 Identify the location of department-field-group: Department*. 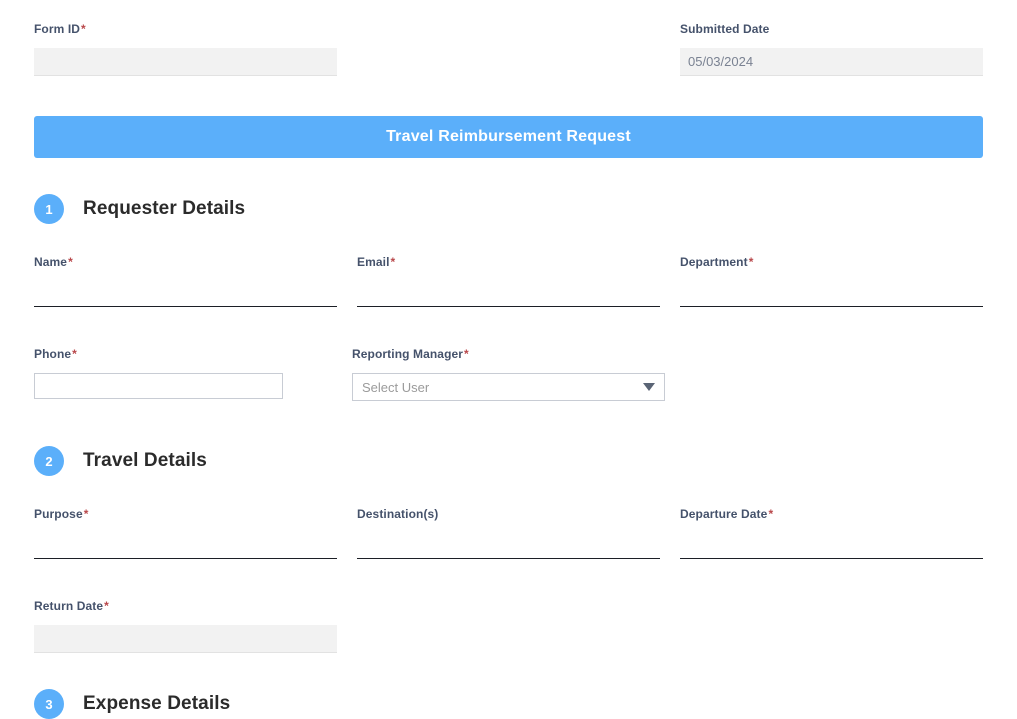
(831, 281).